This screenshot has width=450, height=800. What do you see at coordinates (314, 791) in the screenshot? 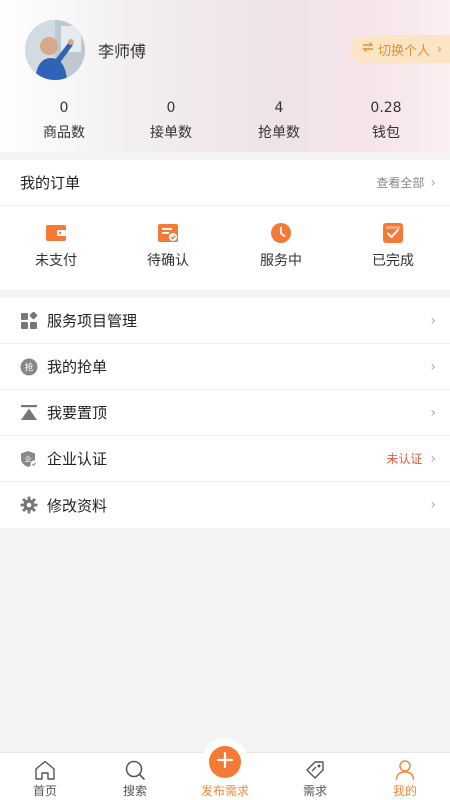
I see `tab-label: 需求` at bounding box center [314, 791].